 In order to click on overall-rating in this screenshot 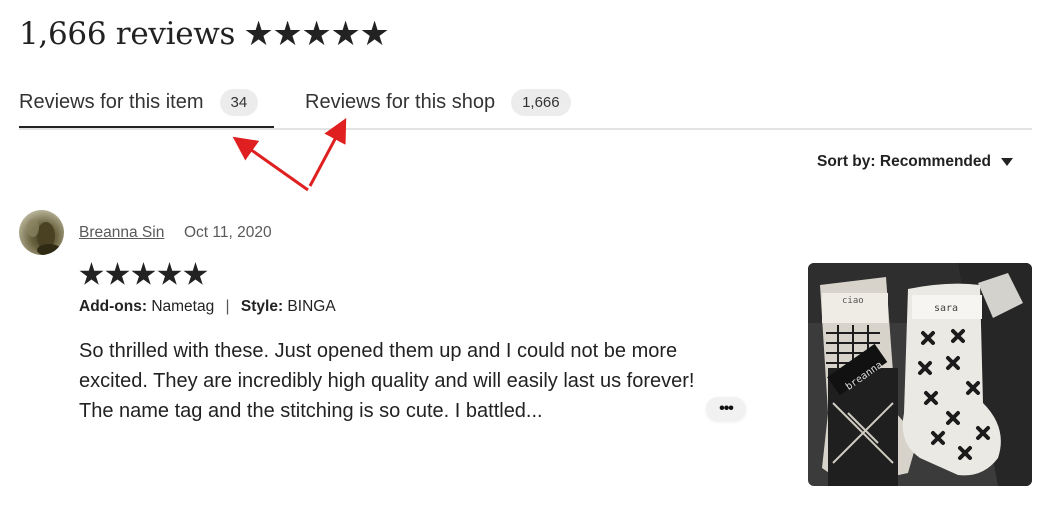, I will do `click(316, 34)`.